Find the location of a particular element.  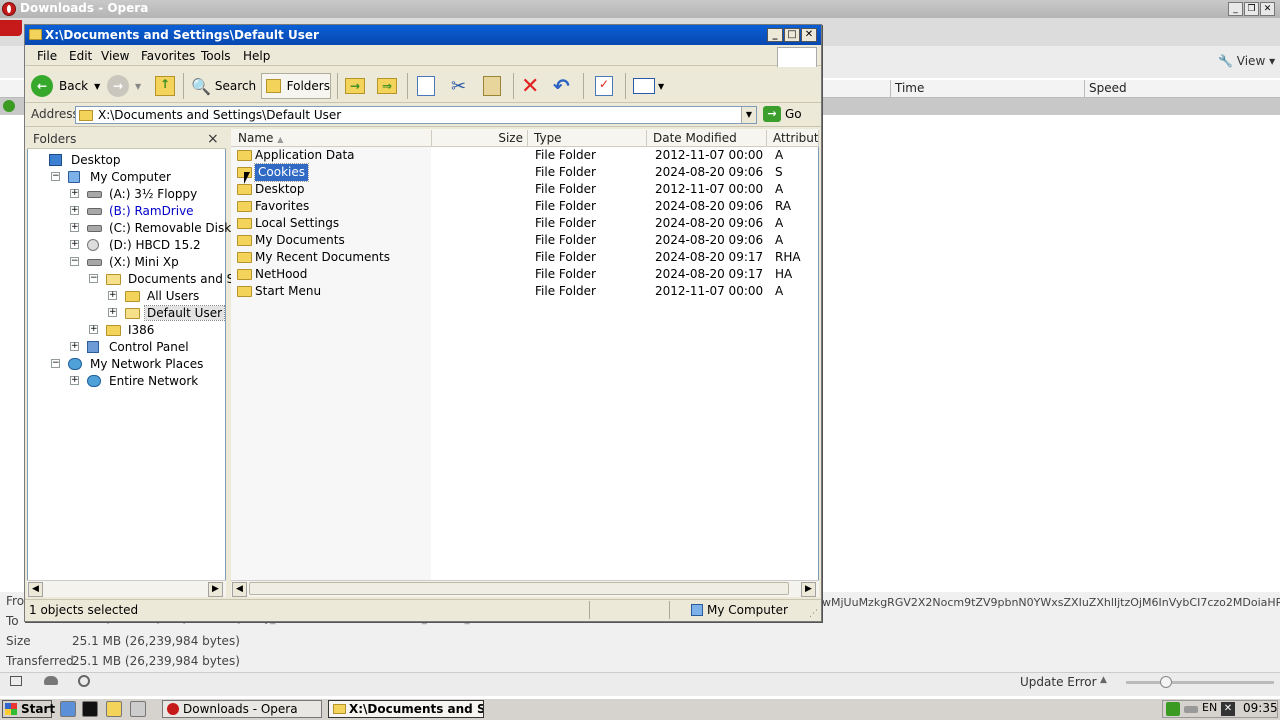

views-button: ▼ is located at coordinates (648, 86).